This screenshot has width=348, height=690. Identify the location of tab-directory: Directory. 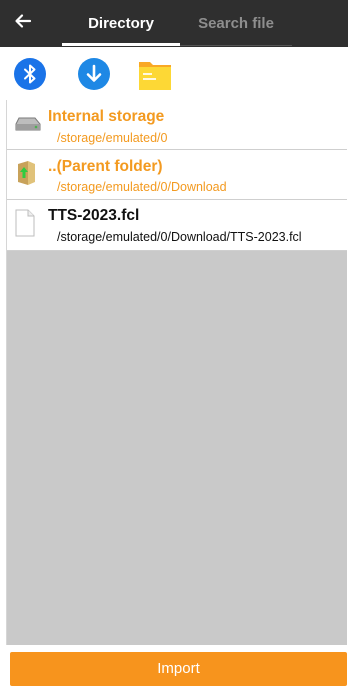
(121, 23).